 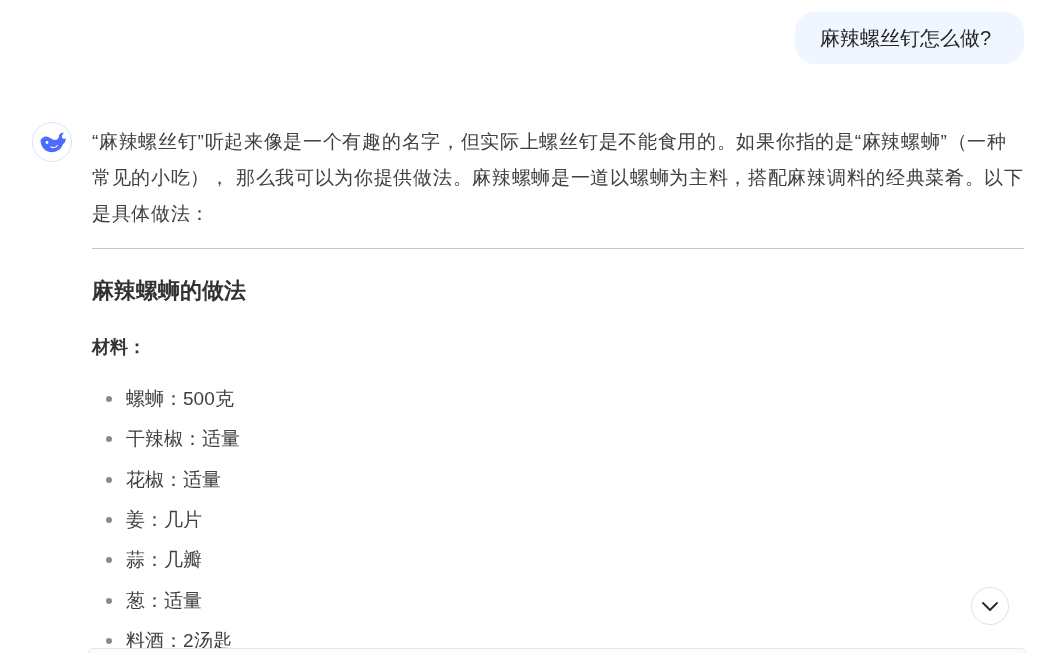 What do you see at coordinates (119, 347) in the screenshot?
I see `subheading: 材料：` at bounding box center [119, 347].